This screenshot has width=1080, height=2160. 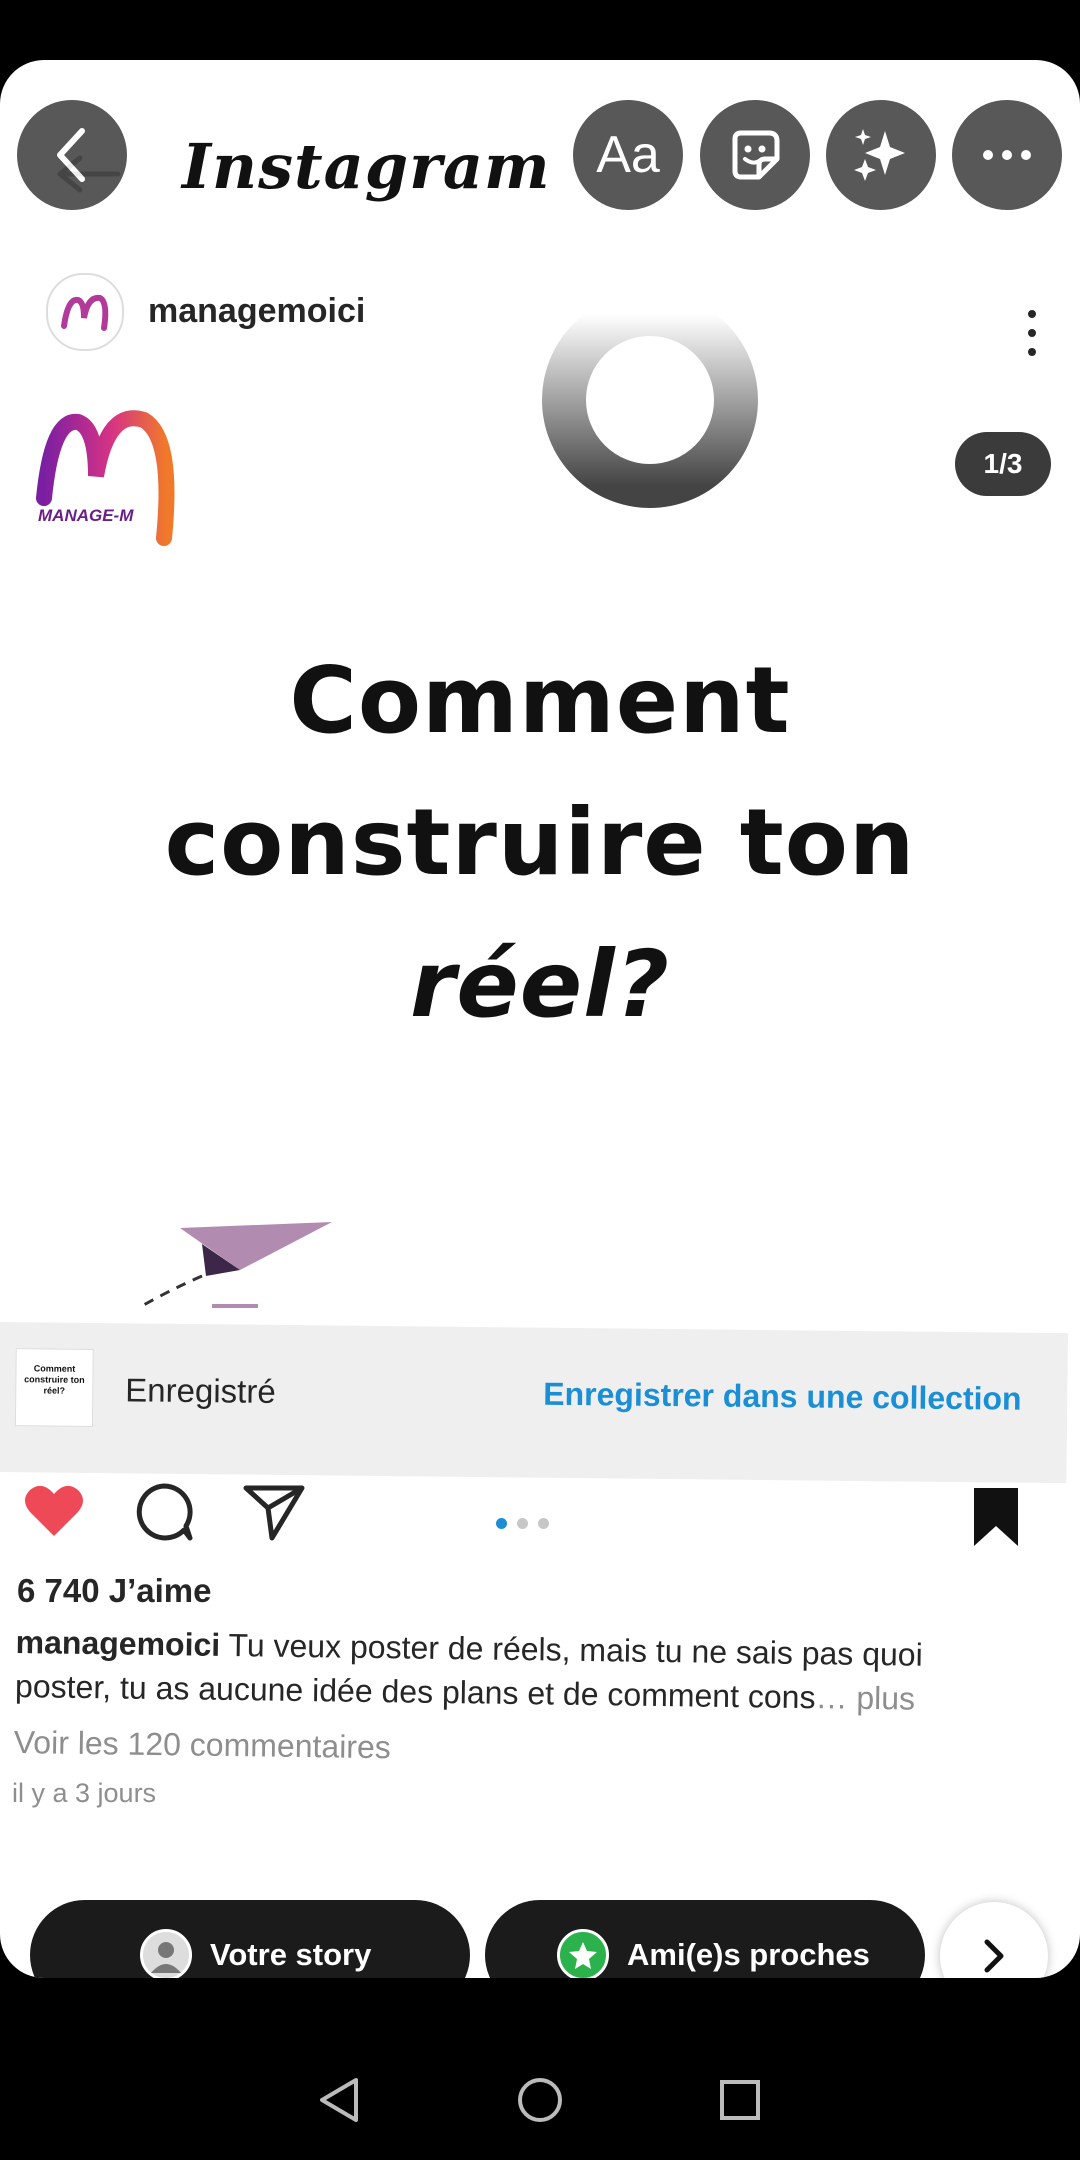 I want to click on more-tool-button, so click(x=1007, y=155).